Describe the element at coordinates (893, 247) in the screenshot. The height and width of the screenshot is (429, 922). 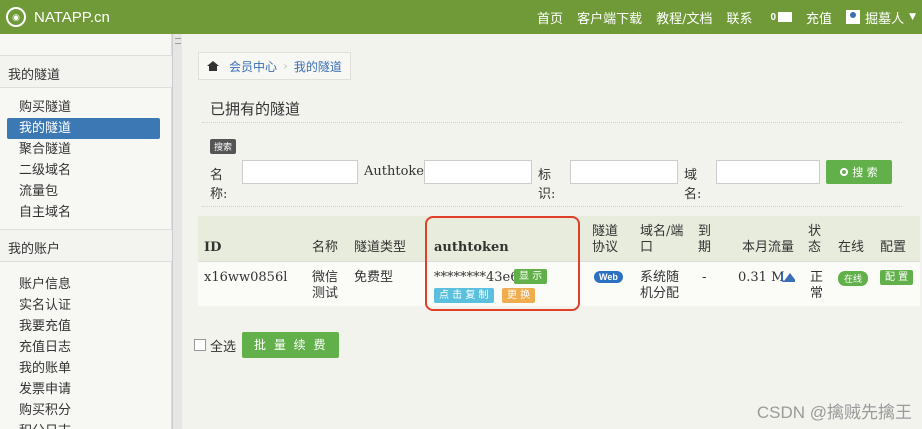
I see `col-config: 配置` at that location.